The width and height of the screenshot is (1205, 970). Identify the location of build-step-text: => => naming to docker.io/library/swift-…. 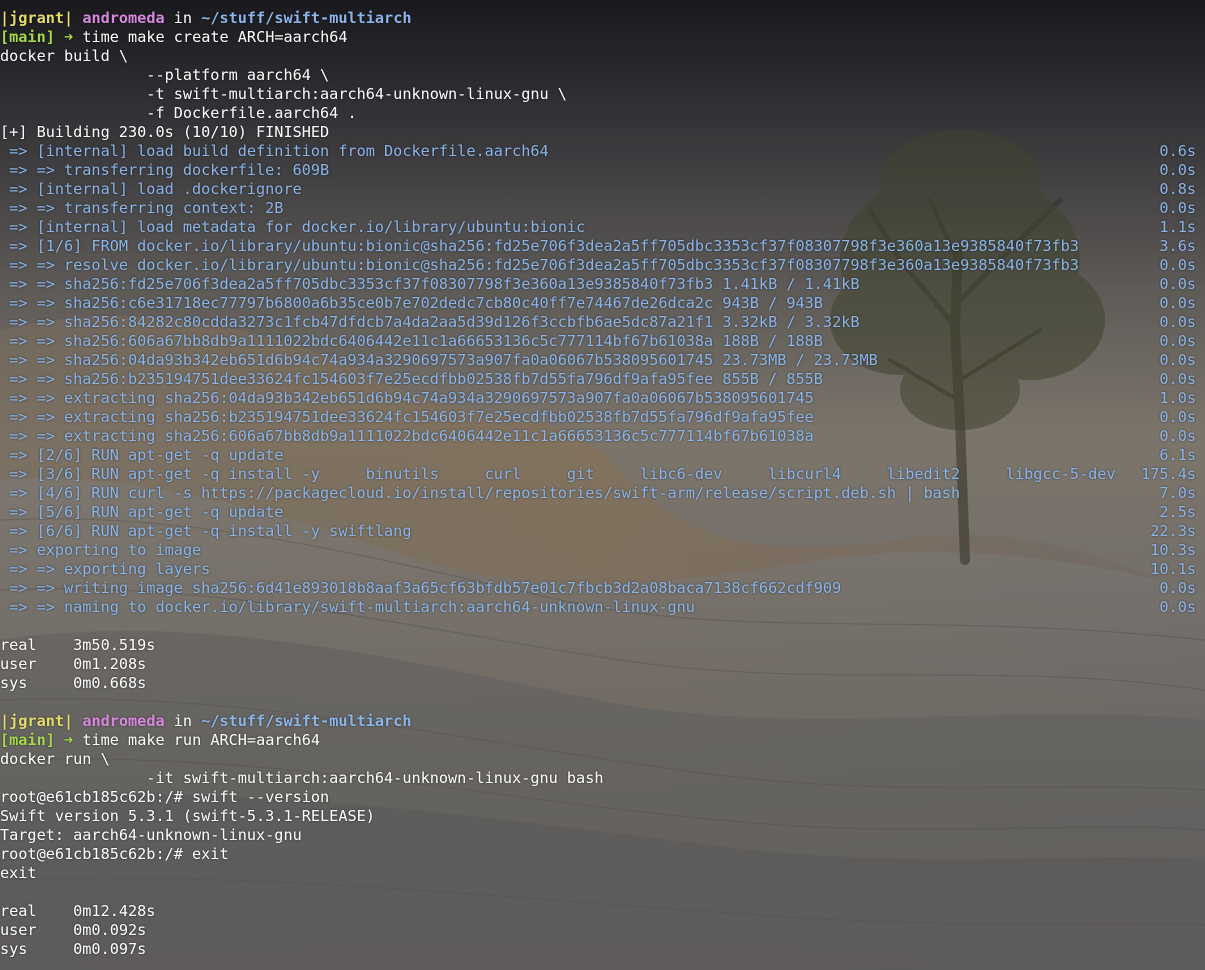
(347, 607).